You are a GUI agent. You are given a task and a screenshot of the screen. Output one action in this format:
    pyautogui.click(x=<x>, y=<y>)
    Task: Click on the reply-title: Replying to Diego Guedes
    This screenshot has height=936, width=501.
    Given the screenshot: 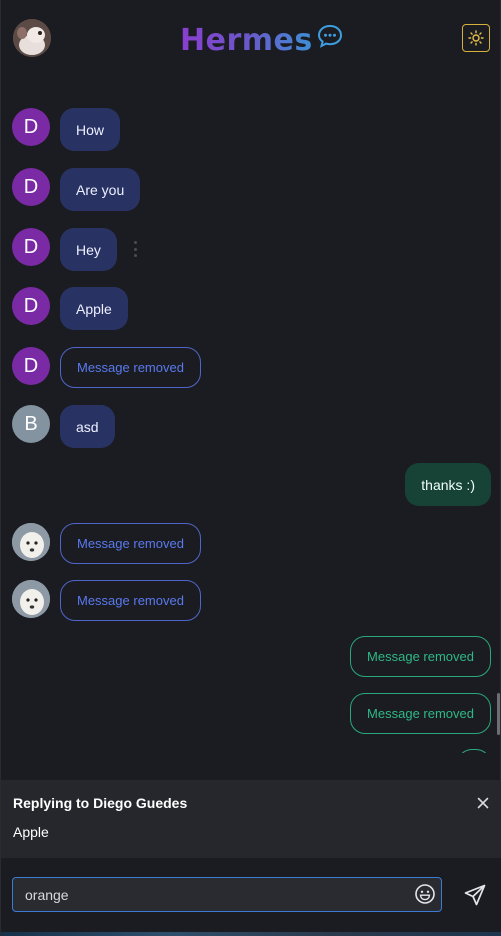 What is the action you would take?
    pyautogui.click(x=100, y=803)
    